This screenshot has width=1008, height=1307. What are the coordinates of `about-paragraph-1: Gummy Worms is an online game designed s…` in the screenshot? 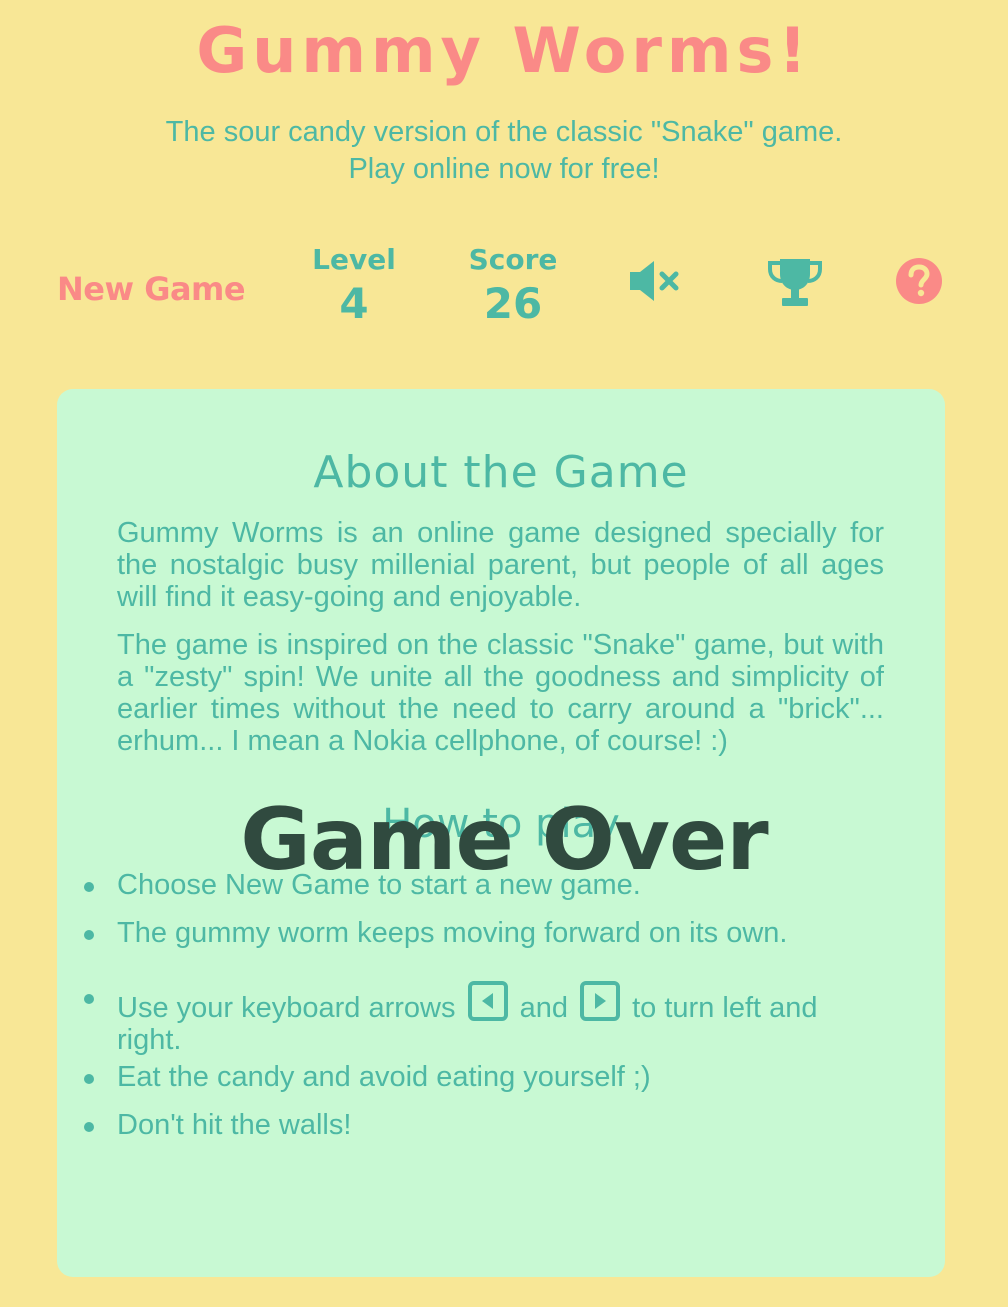 It's located at (500, 565).